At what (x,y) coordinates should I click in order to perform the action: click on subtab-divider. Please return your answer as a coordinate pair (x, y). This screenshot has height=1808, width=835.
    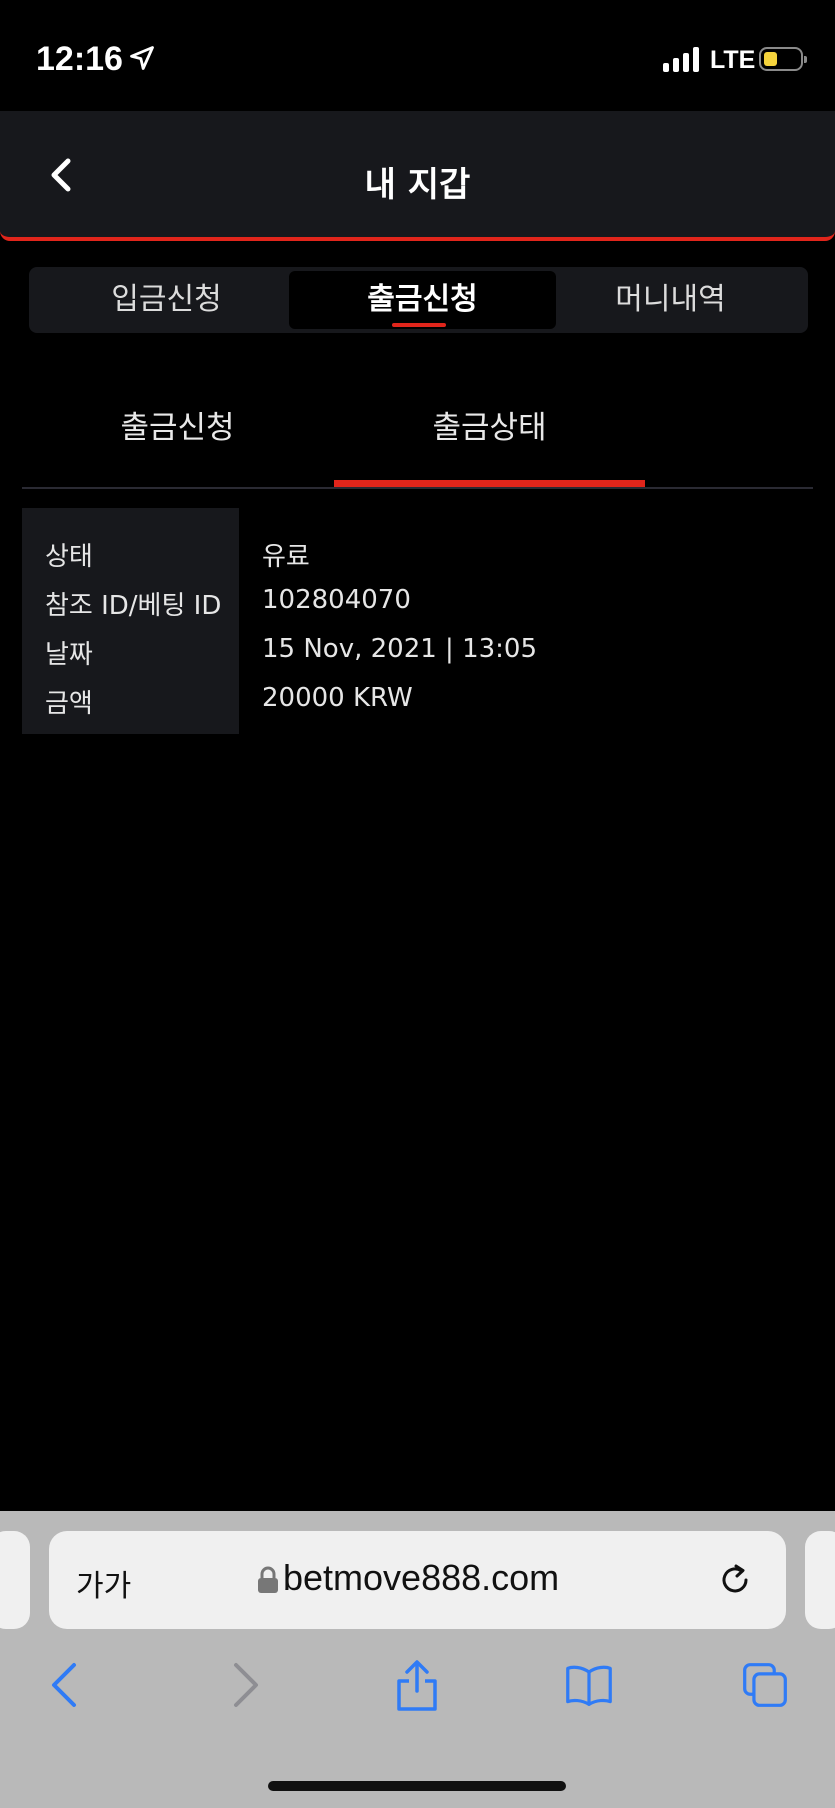
    Looking at the image, I should click on (417, 488).